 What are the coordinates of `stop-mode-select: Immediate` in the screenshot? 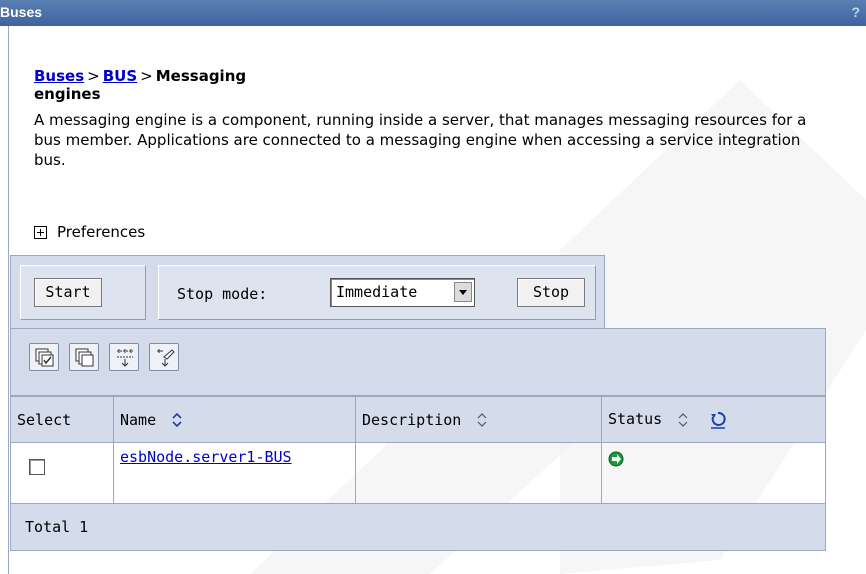 It's located at (402, 292).